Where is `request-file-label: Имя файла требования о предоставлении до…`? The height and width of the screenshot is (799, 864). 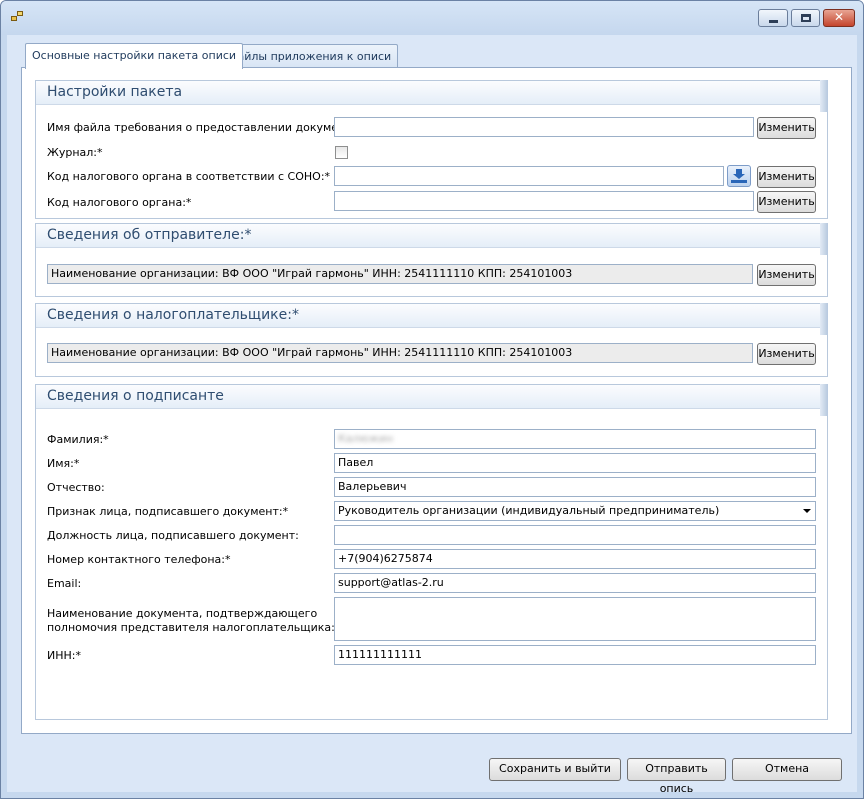
request-file-label: Имя файла требования о предоставлении до… is located at coordinates (208, 127).